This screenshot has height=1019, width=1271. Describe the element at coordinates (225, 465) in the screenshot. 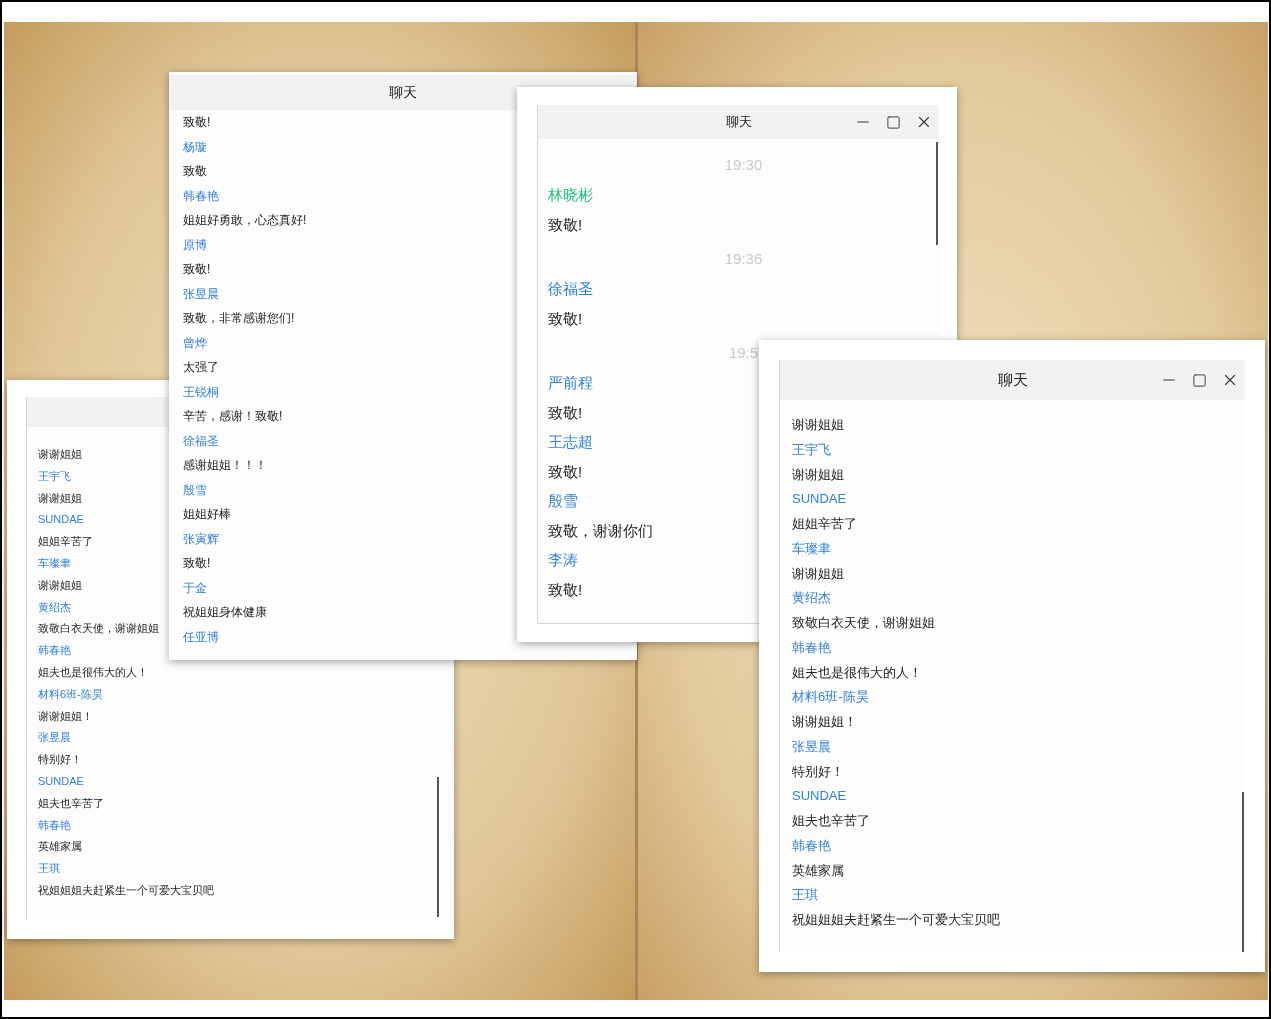

I see `message-text: 感谢姐姐！！！` at that location.